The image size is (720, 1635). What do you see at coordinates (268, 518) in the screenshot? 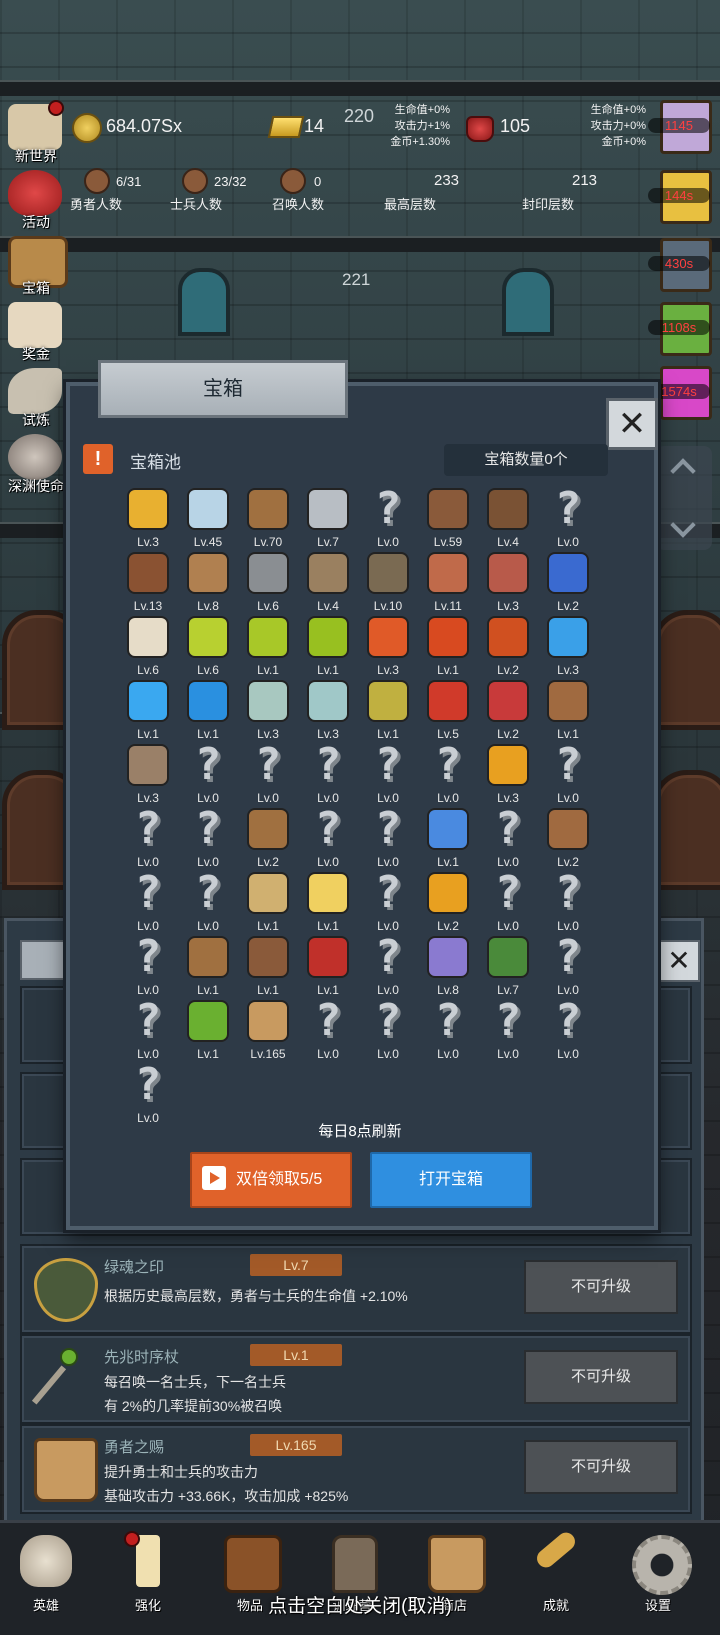
I see `chest-item: Lv.70` at bounding box center [268, 518].